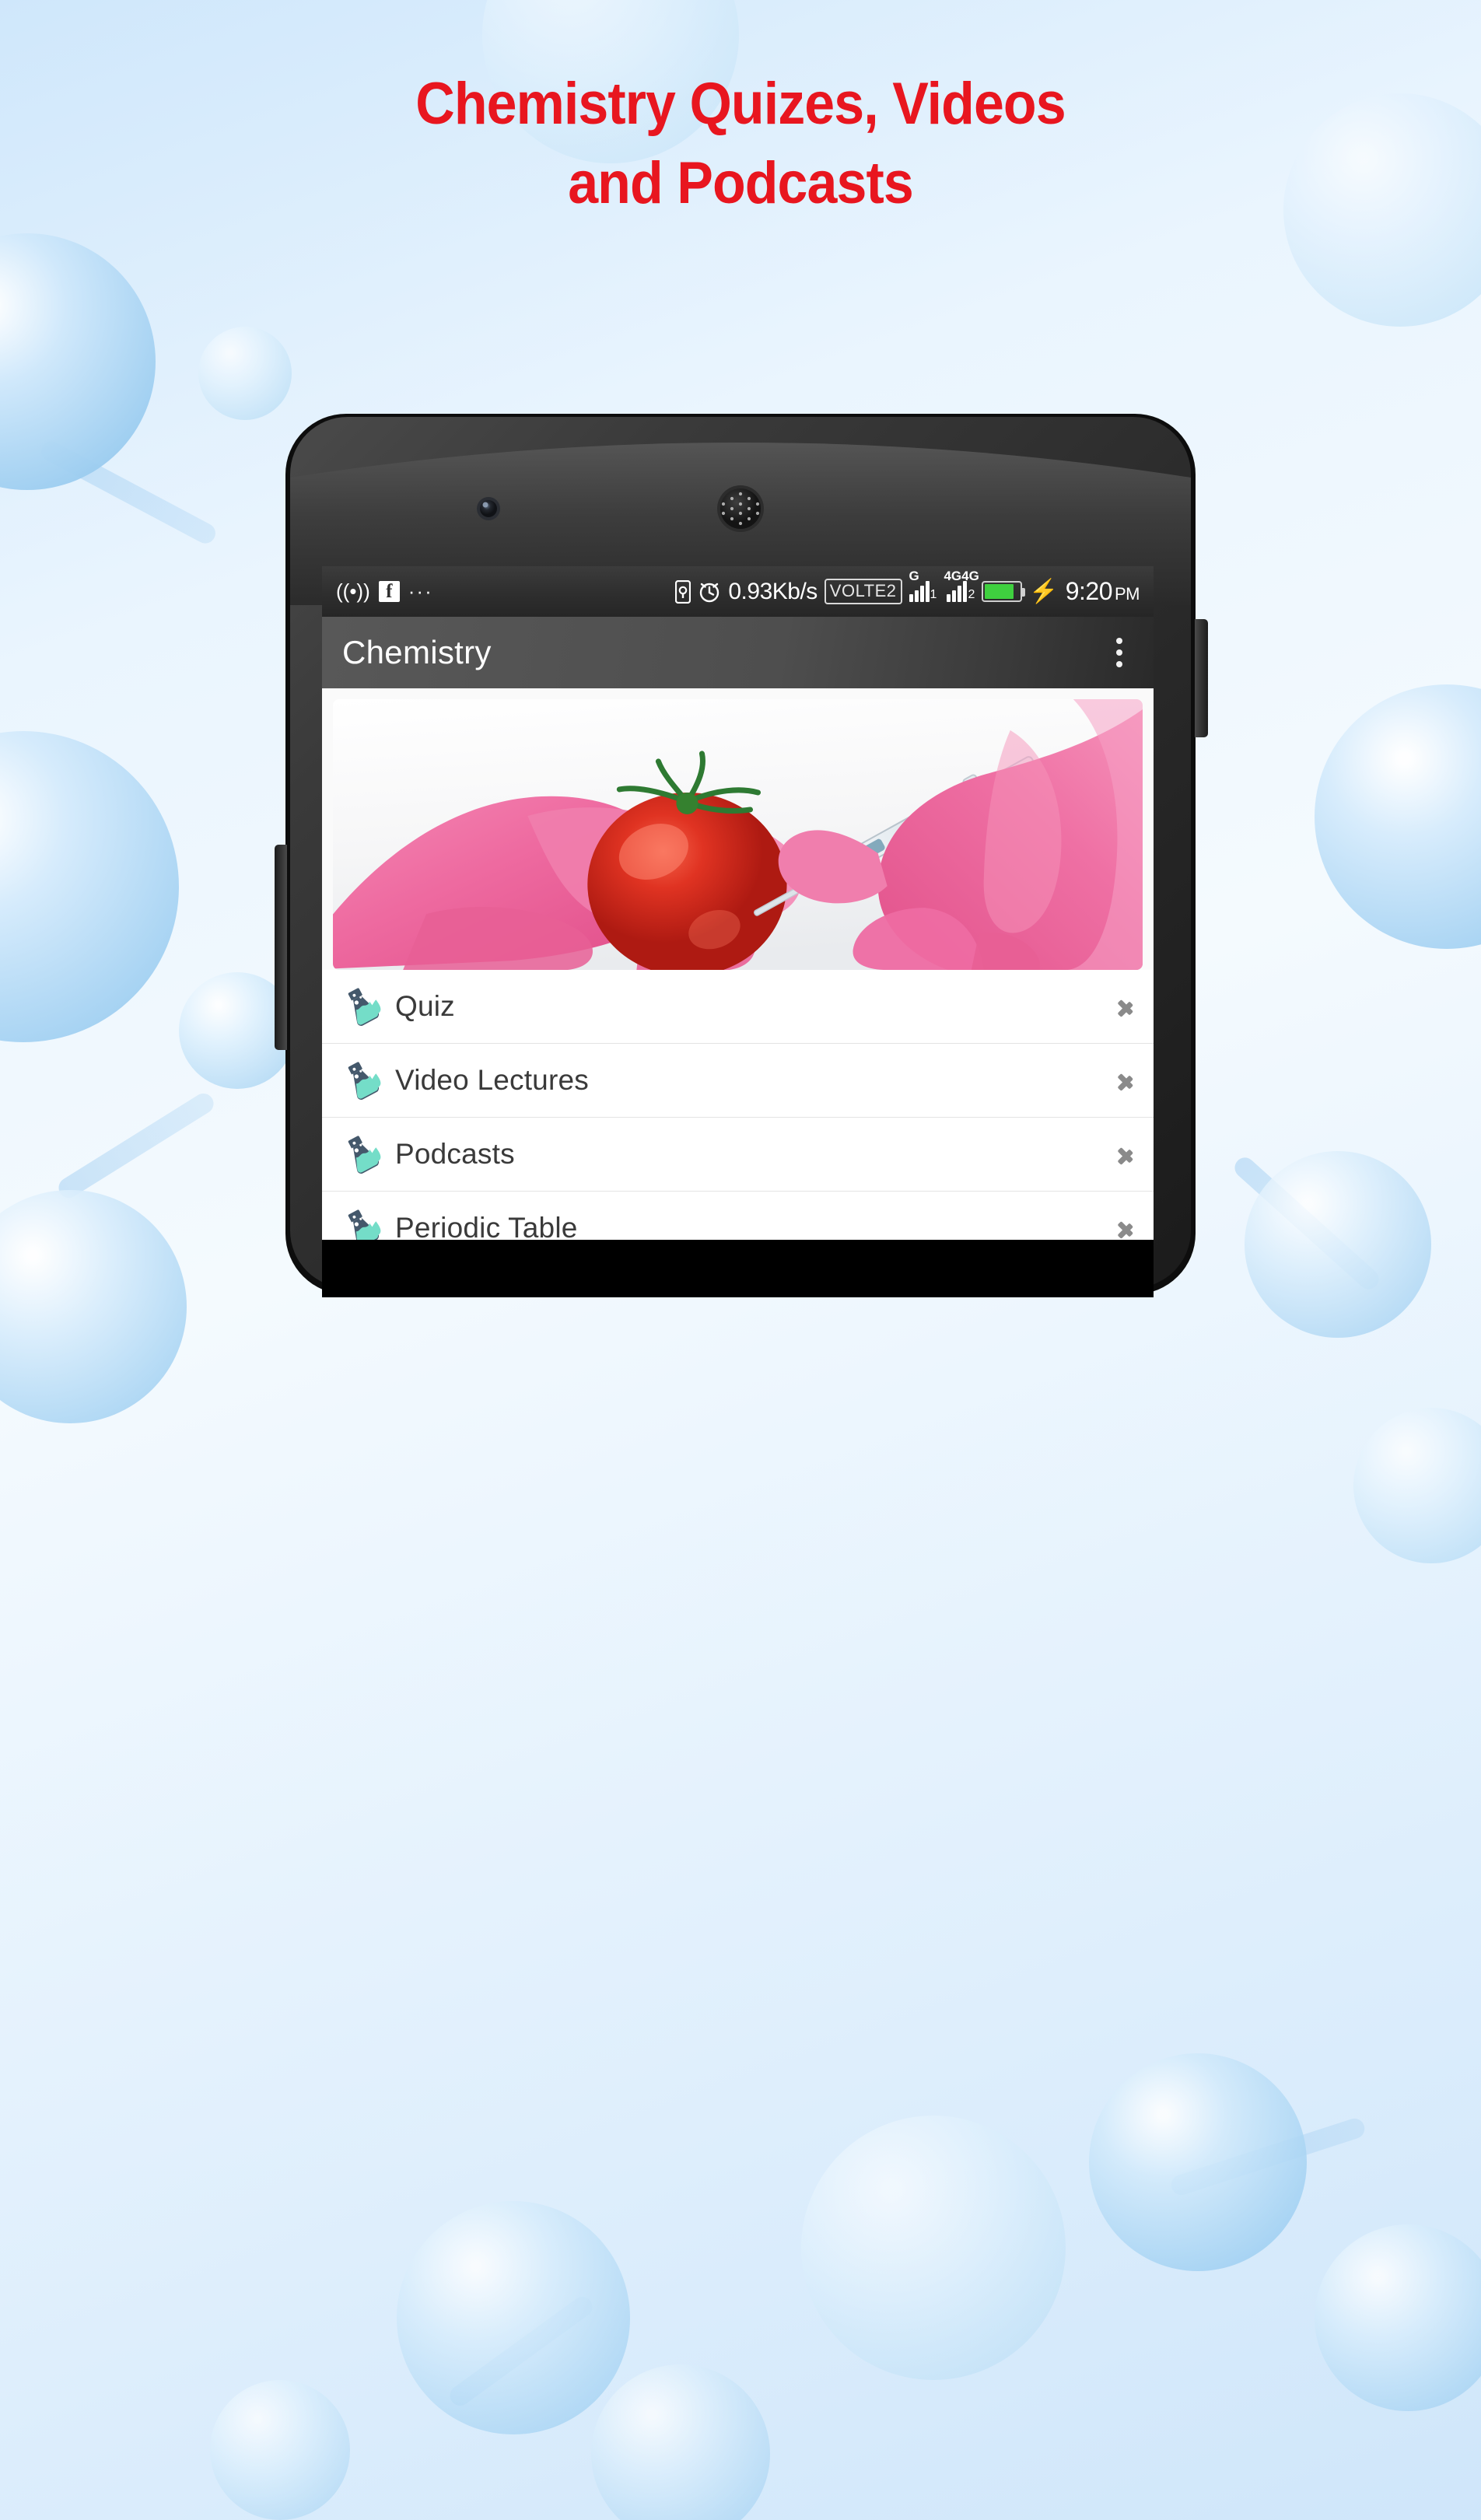  What do you see at coordinates (389, 591) in the screenshot?
I see `facebook-icon: f` at bounding box center [389, 591].